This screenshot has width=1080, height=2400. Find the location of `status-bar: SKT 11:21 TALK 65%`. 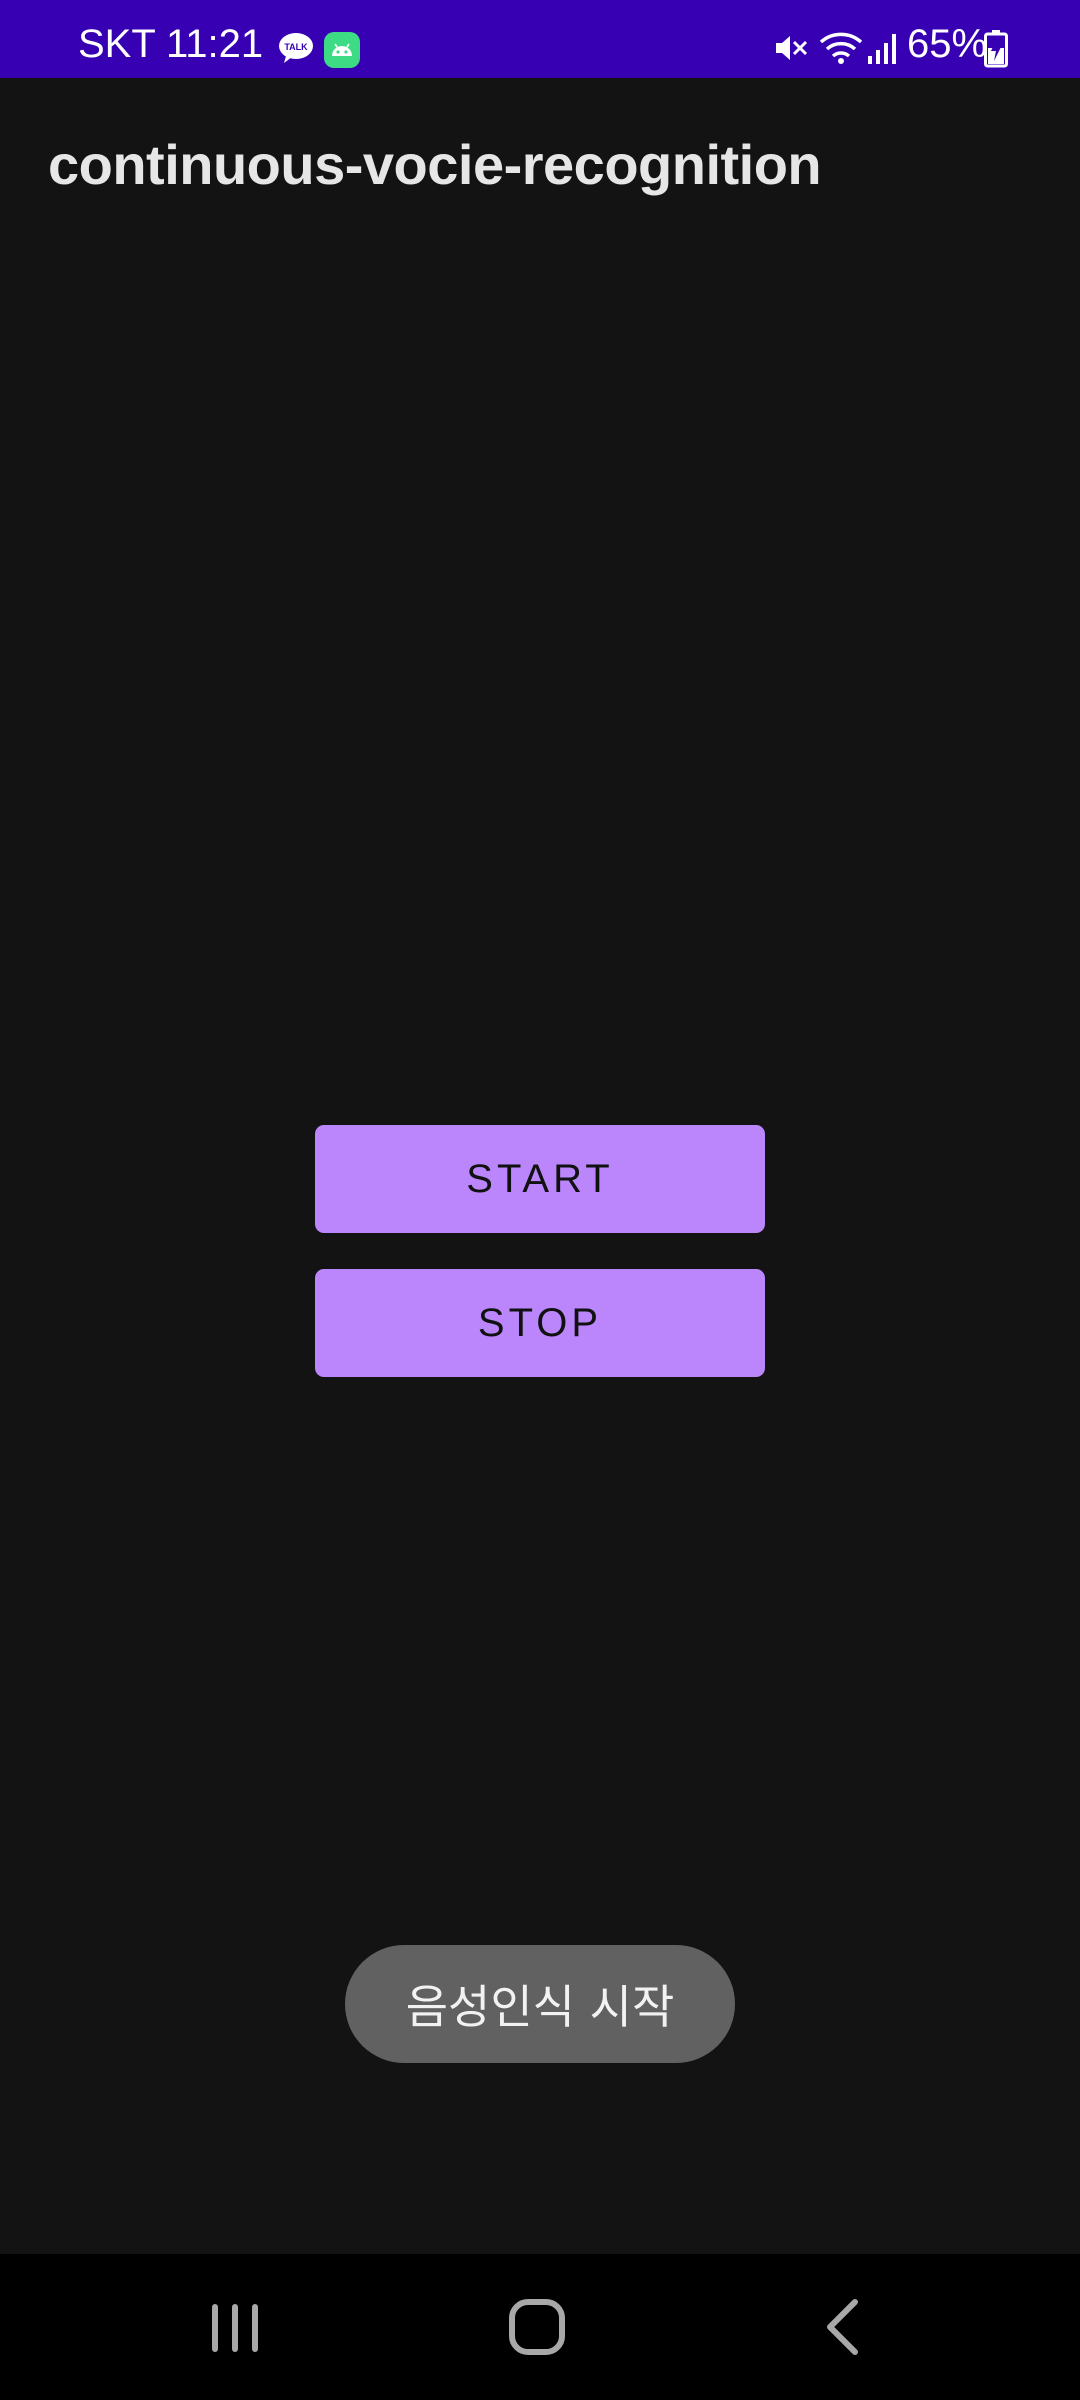

status-bar: SKT 11:21 TALK 65% is located at coordinates (540, 39).